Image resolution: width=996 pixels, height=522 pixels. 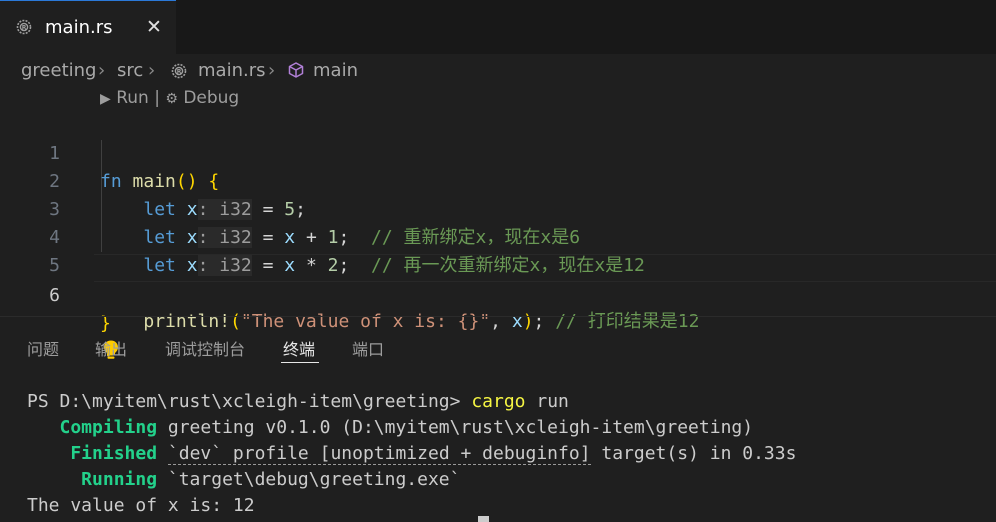 What do you see at coordinates (43, 348) in the screenshot?
I see `panel-tab-problems: 问题` at bounding box center [43, 348].